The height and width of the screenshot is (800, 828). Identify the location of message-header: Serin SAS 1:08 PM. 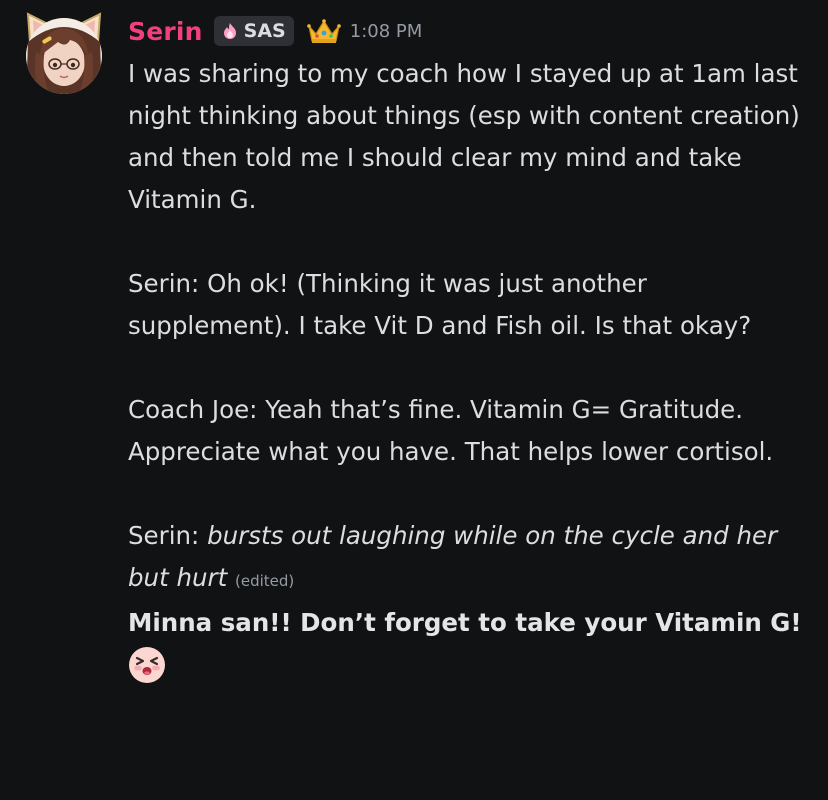
(275, 31).